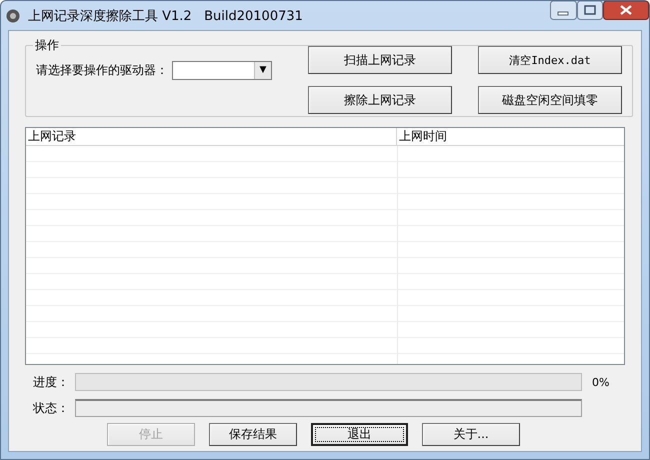 This screenshot has height=460, width=650. Describe the element at coordinates (51, 382) in the screenshot. I see `progress-label: 进度：` at that location.